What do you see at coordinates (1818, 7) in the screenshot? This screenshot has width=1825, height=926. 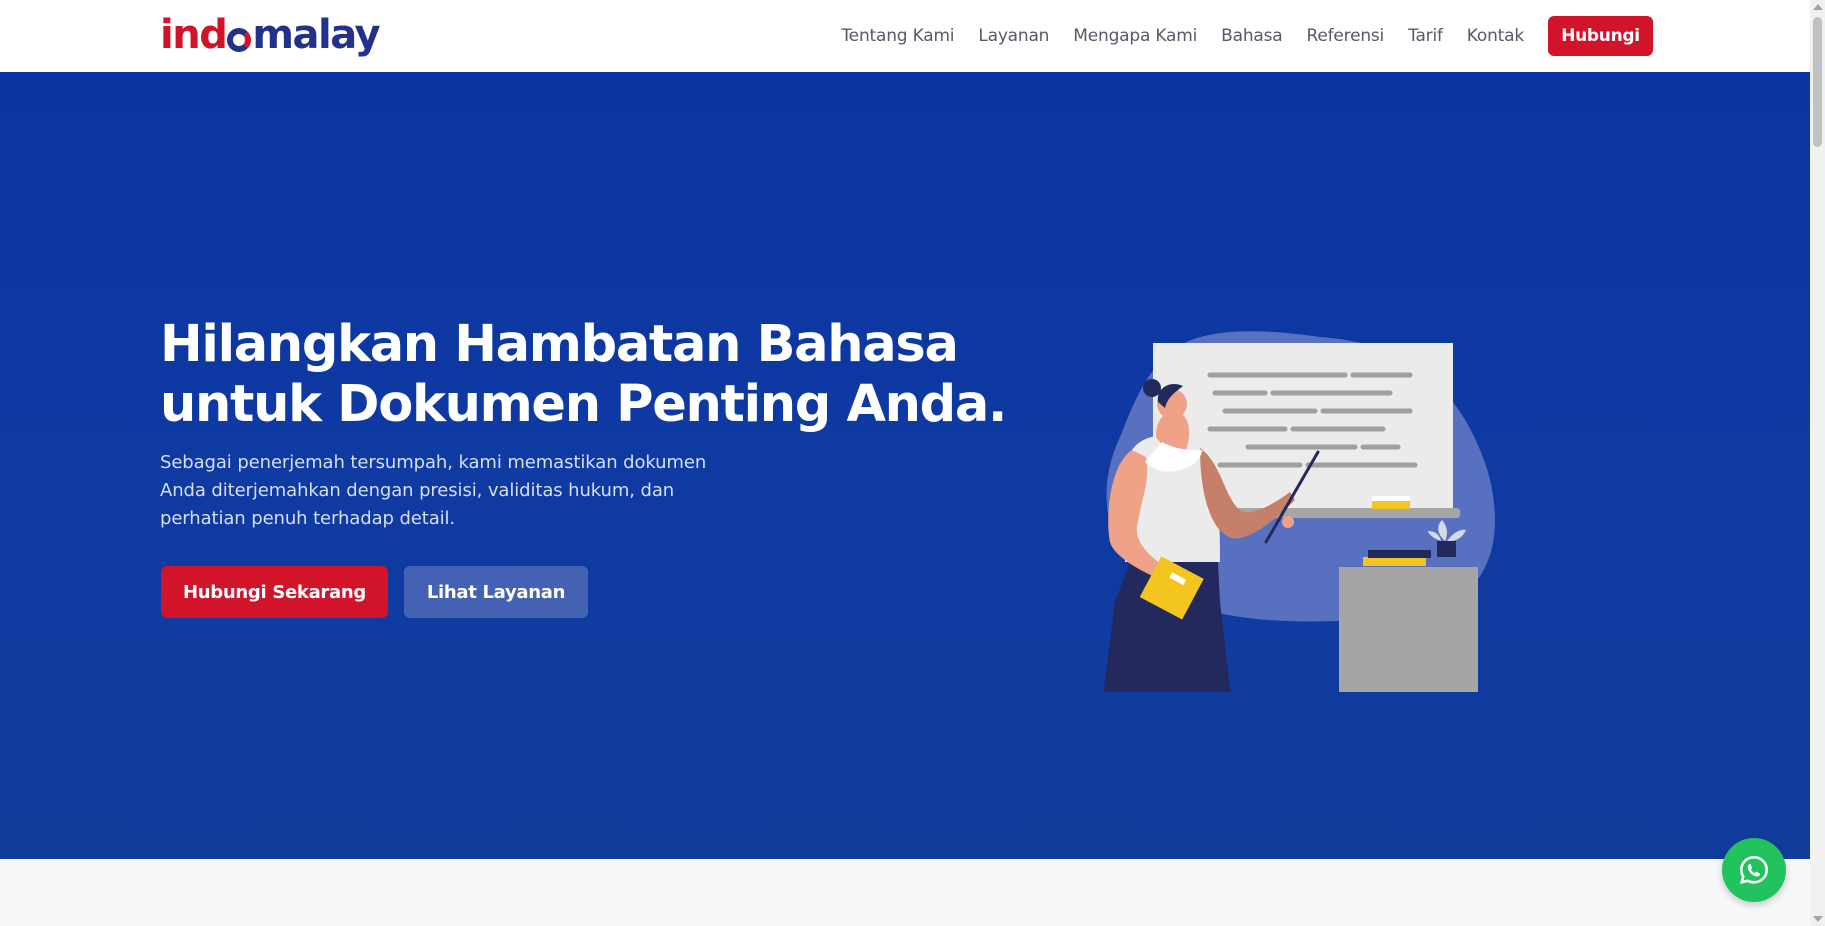 I see `scroll-up-arrow-icon` at bounding box center [1818, 7].